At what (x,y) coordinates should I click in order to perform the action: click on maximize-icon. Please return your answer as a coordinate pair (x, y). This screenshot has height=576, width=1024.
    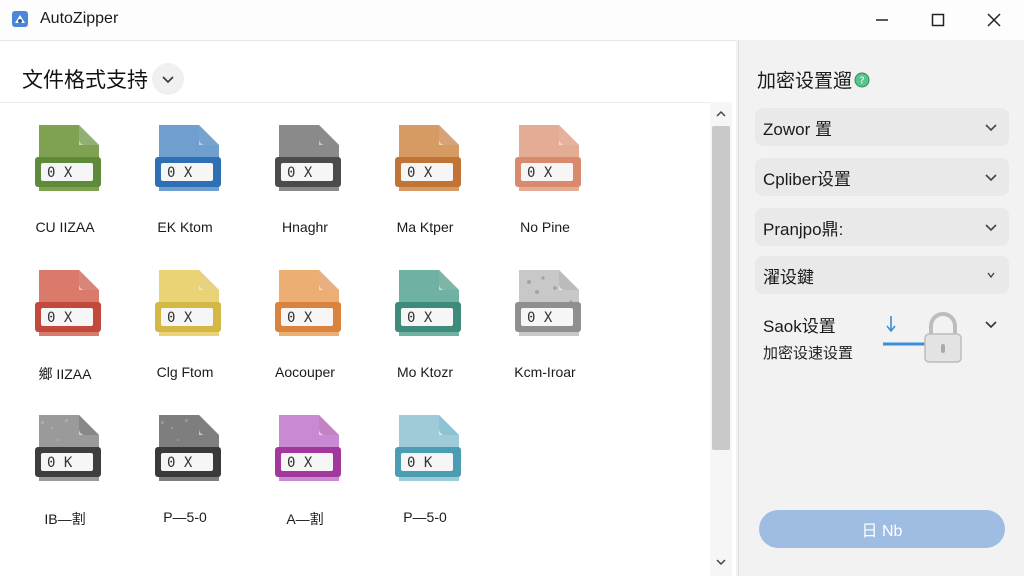
    Looking at the image, I should click on (938, 20).